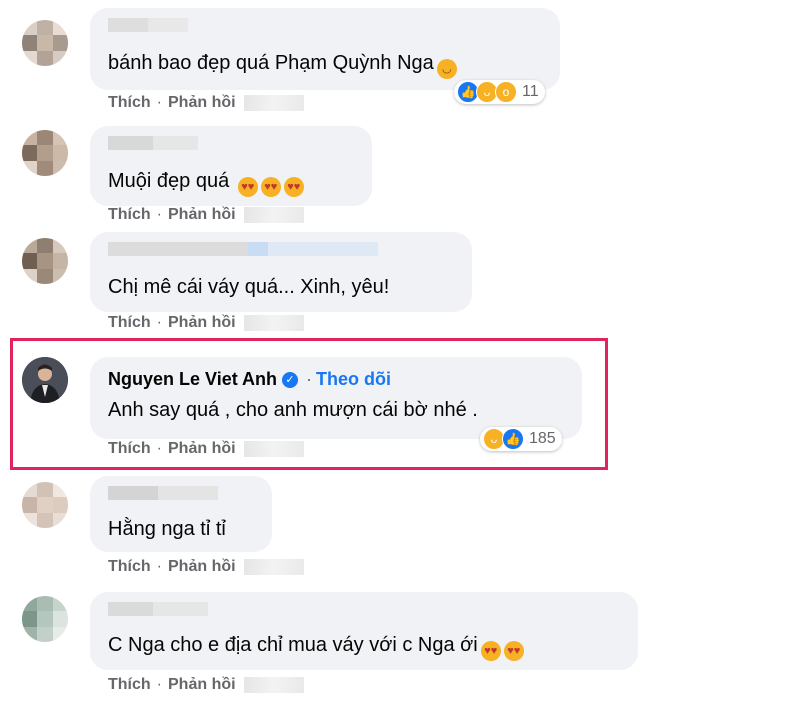 The height and width of the screenshot is (703, 800). What do you see at coordinates (513, 439) in the screenshot?
I see `like-reaction-icon: 👍` at bounding box center [513, 439].